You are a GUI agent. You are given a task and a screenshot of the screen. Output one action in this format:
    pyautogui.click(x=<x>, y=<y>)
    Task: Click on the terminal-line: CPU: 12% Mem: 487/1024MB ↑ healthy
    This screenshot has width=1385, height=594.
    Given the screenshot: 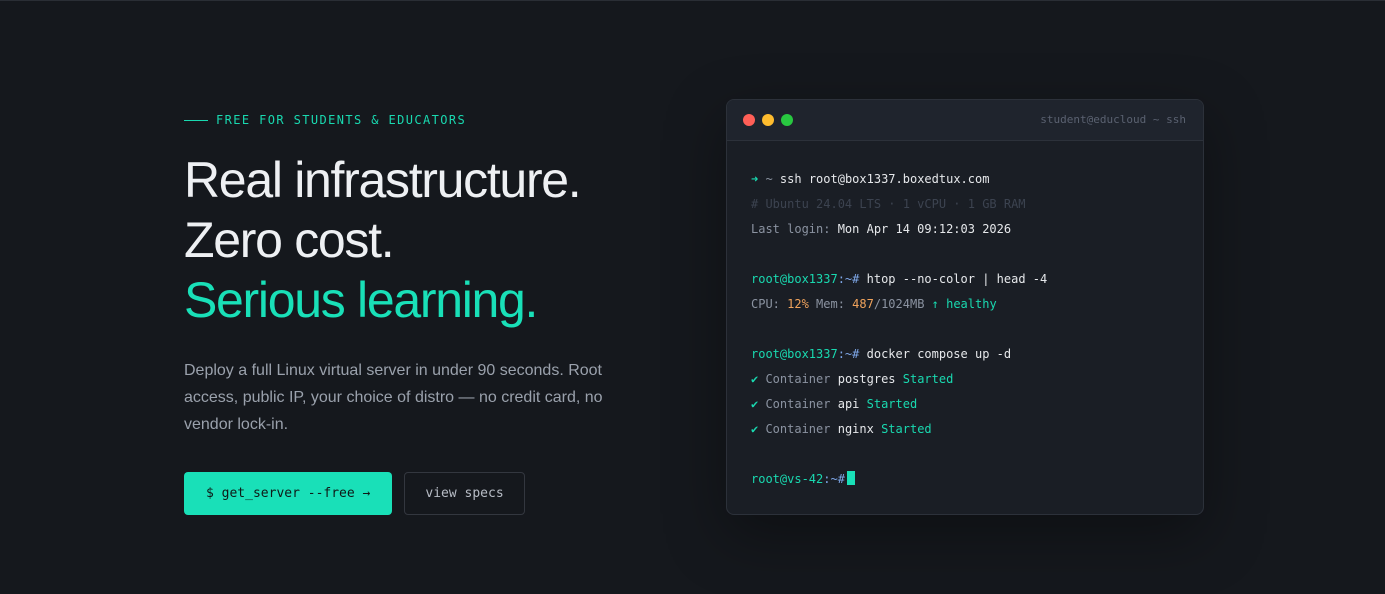 What is the action you would take?
    pyautogui.click(x=965, y=304)
    